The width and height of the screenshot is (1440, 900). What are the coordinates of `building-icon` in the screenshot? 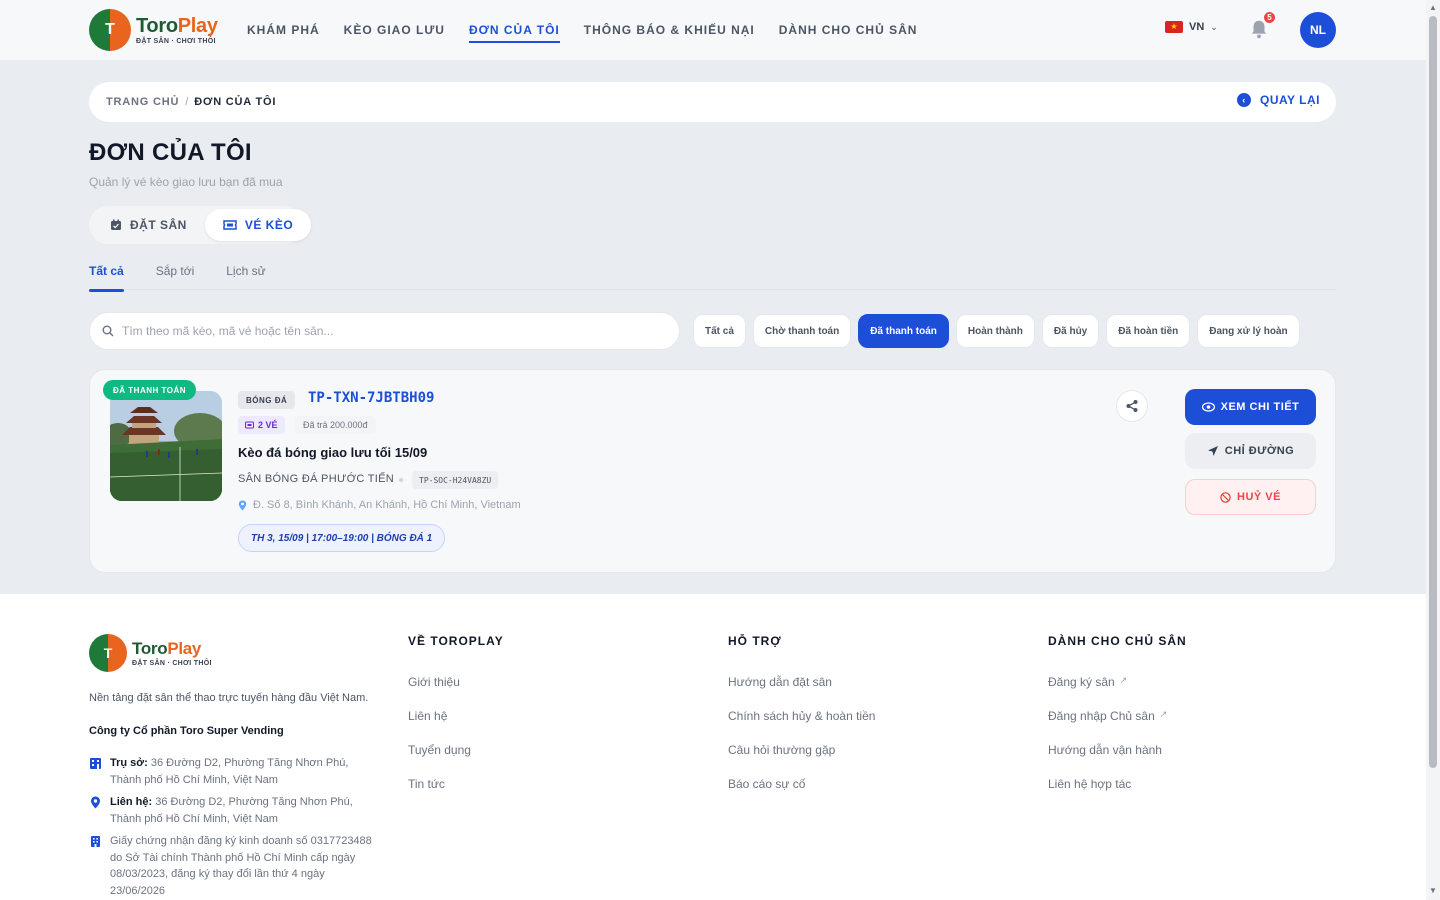 It's located at (95, 763).